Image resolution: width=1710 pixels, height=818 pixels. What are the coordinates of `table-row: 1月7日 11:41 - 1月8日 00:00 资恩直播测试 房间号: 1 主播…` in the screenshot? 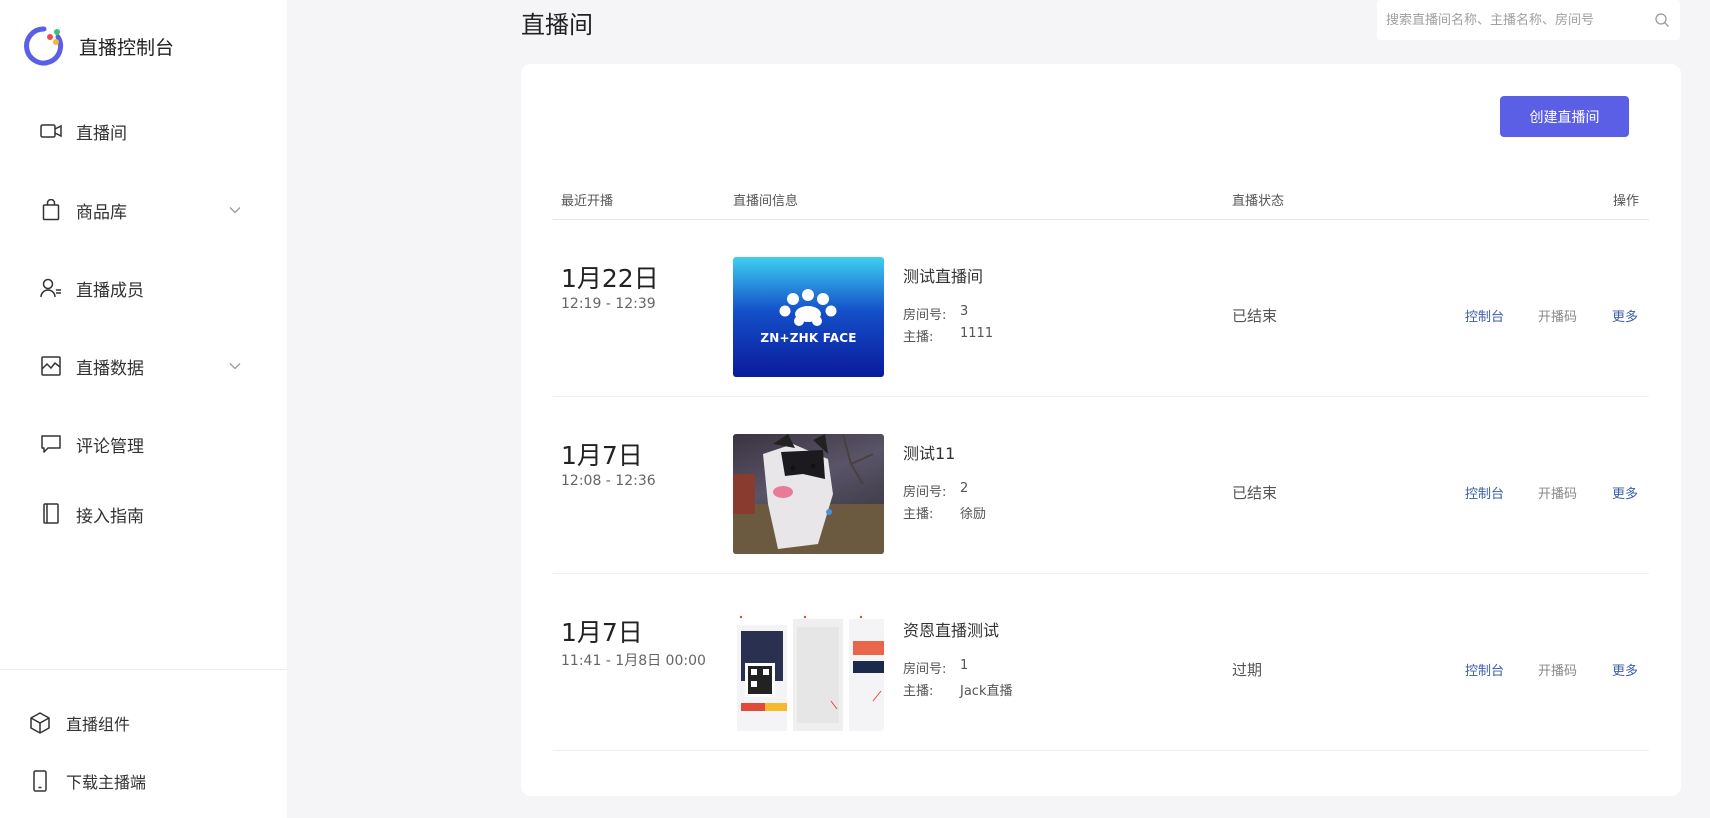 It's located at (1101, 662).